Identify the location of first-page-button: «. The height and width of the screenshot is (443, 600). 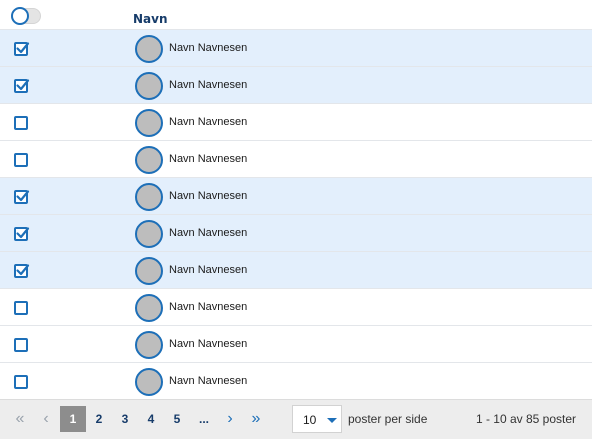
(20, 419).